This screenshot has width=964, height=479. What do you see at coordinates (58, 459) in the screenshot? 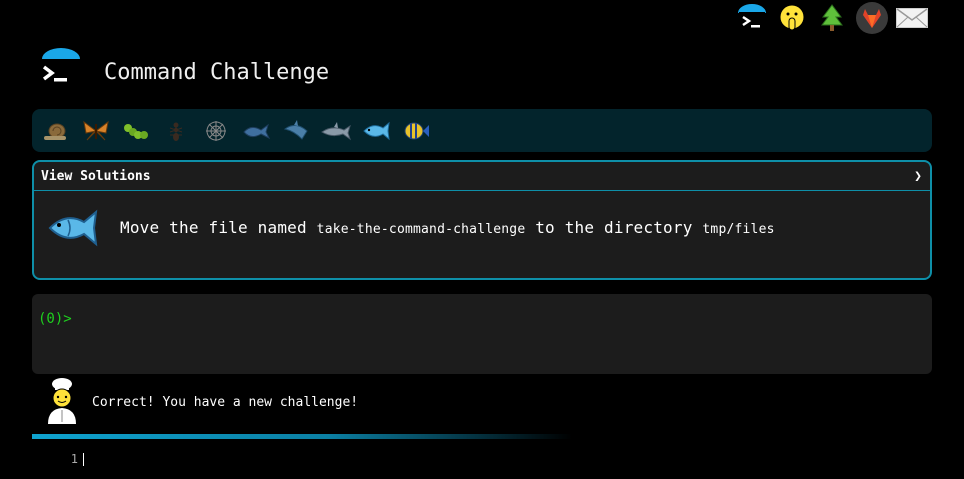
I see `command-editor: 1` at bounding box center [58, 459].